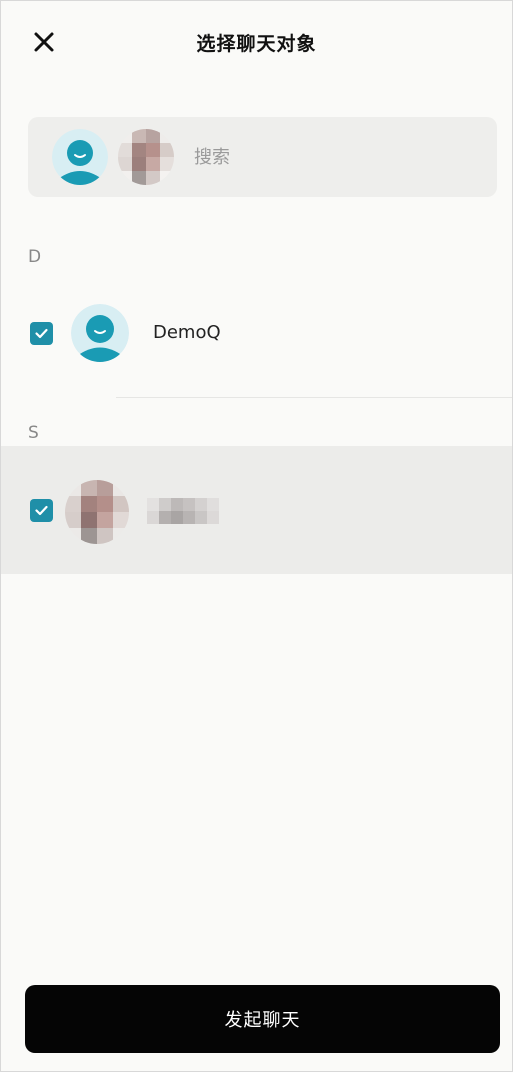  I want to click on selected-avatar-democ, so click(80, 157).